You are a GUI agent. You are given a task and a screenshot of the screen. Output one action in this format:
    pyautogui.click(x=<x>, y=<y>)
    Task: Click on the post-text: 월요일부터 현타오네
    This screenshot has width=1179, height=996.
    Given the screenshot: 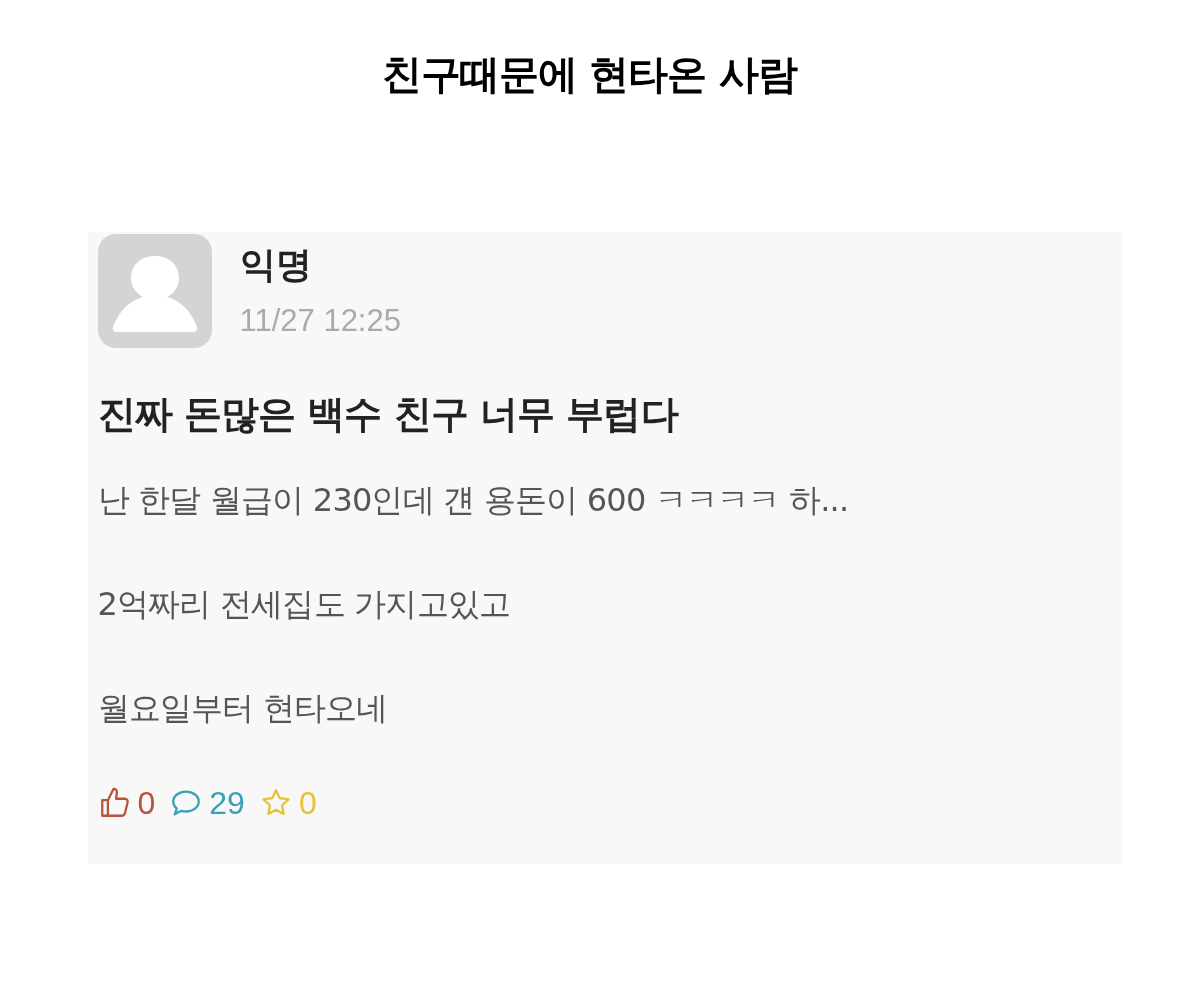 What is the action you would take?
    pyautogui.click(x=243, y=708)
    